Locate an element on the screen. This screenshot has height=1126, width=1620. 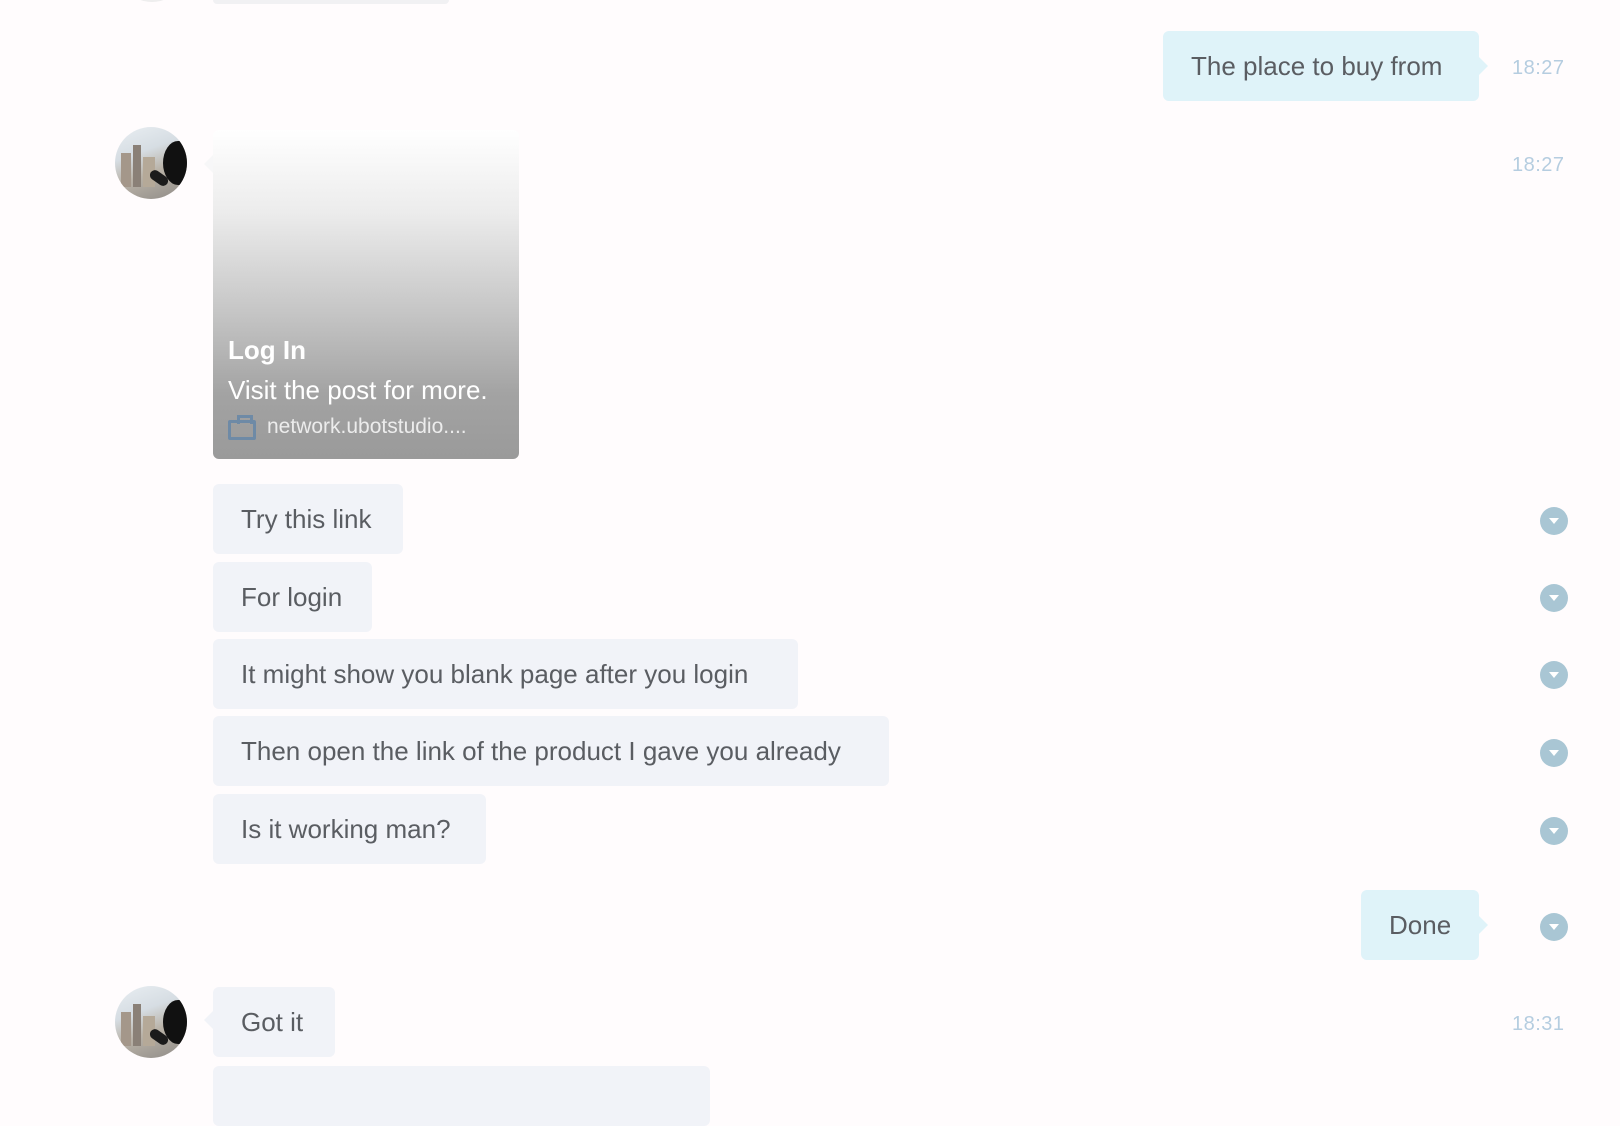
previous-message-partial is located at coordinates (331, 2).